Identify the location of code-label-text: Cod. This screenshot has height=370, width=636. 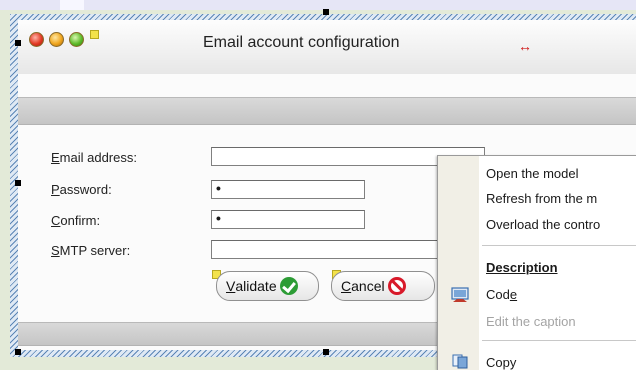
(498, 294).